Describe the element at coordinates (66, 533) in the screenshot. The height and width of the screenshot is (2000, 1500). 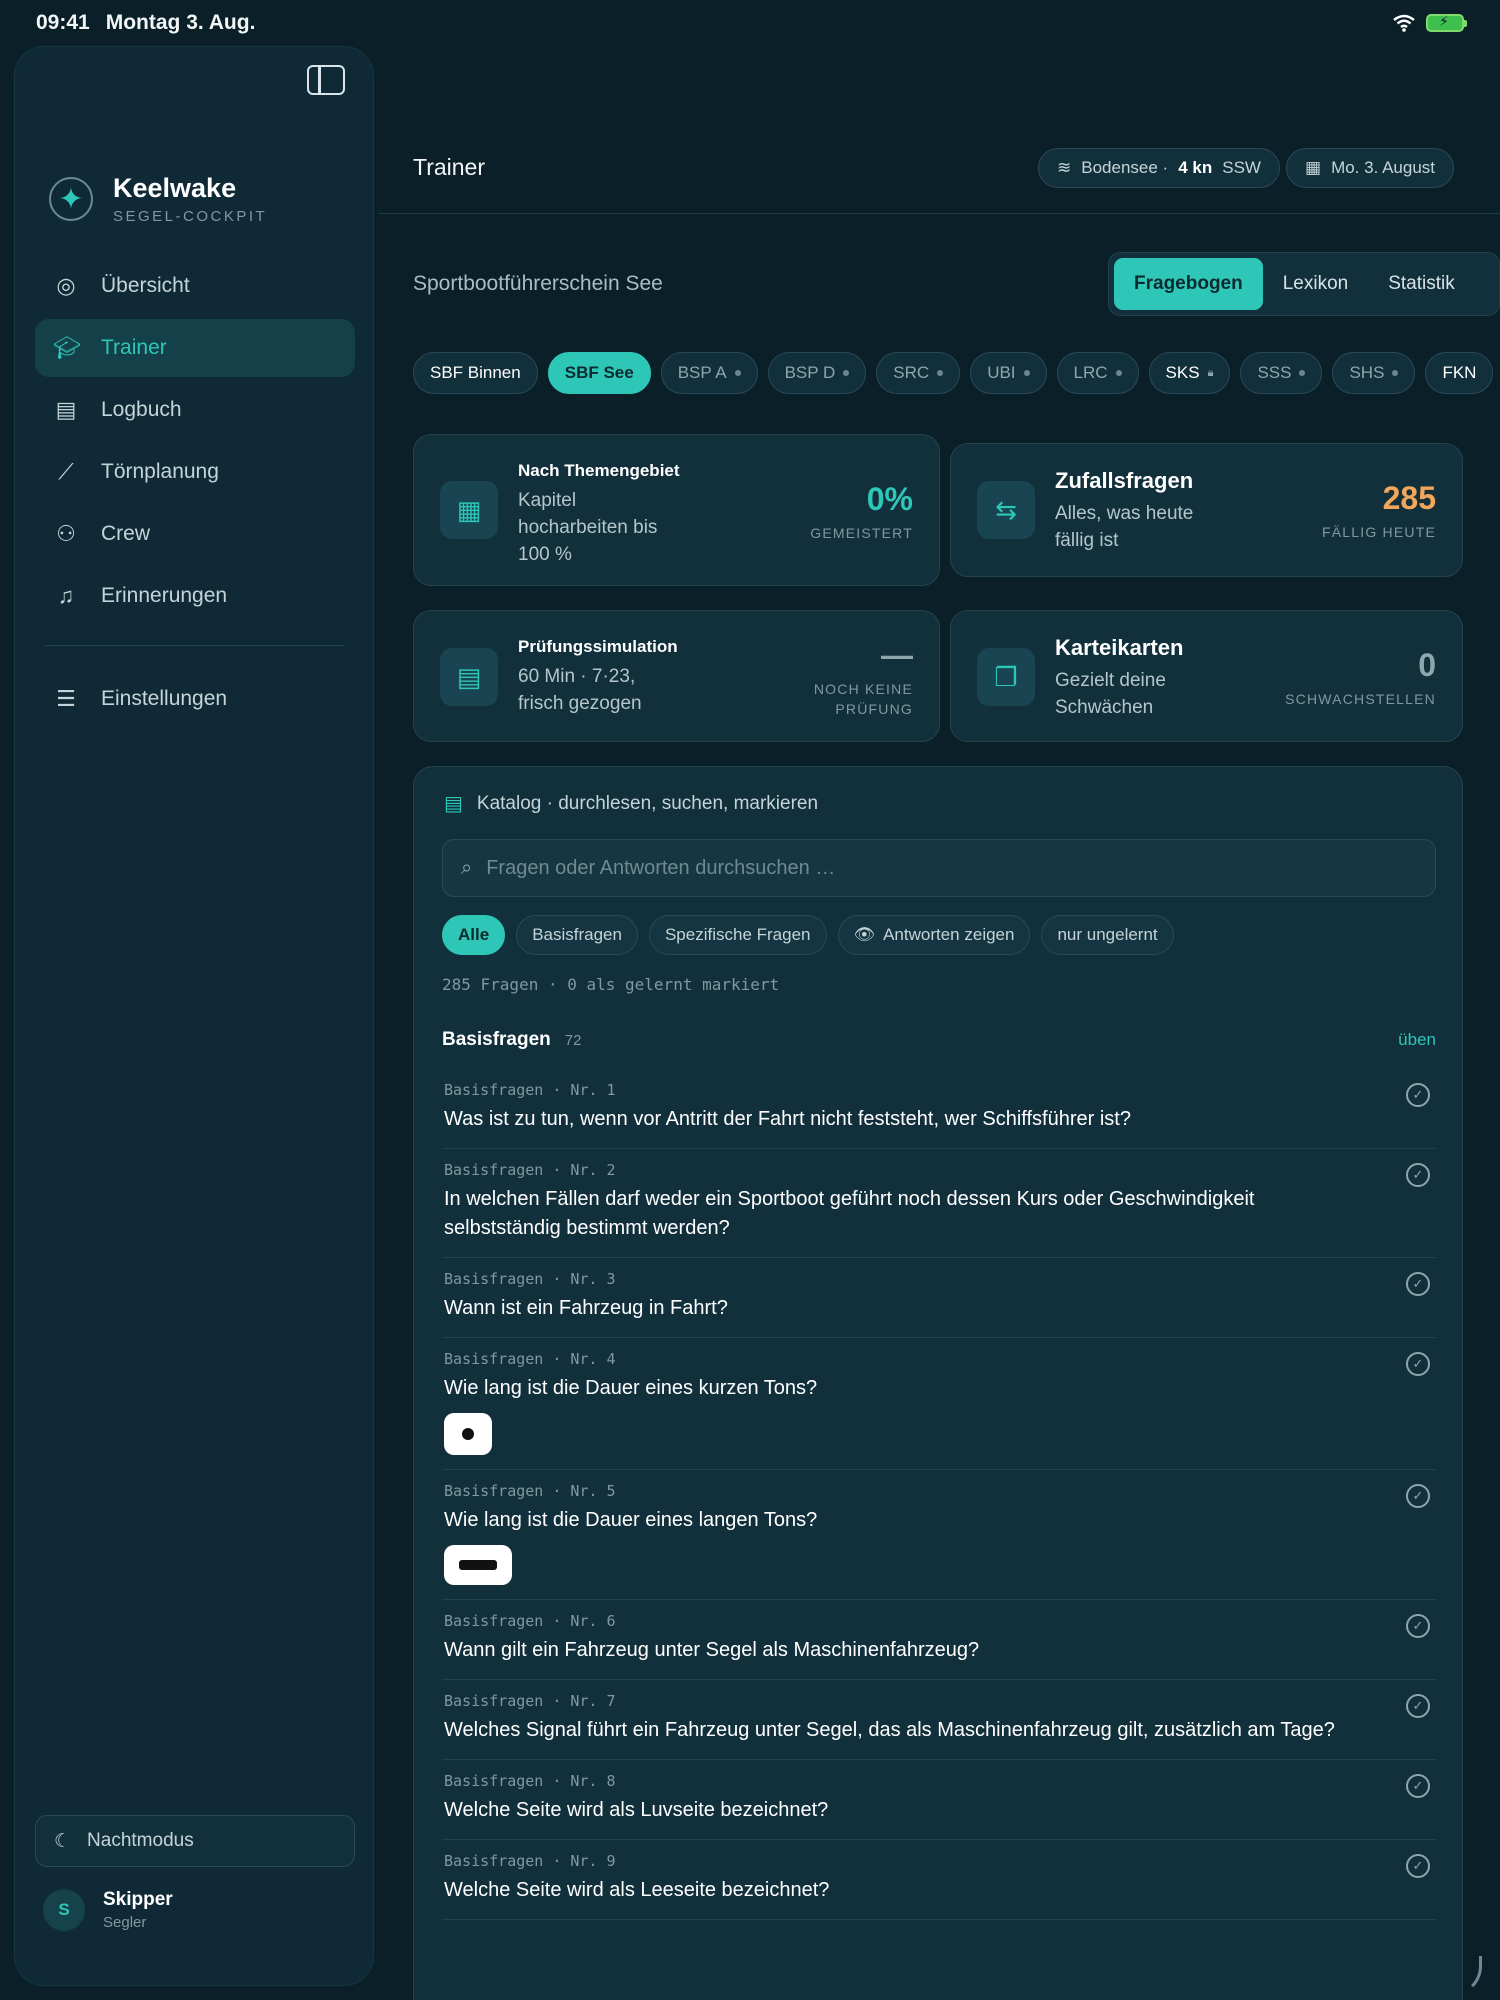
I see `users-icon: ⚇` at that location.